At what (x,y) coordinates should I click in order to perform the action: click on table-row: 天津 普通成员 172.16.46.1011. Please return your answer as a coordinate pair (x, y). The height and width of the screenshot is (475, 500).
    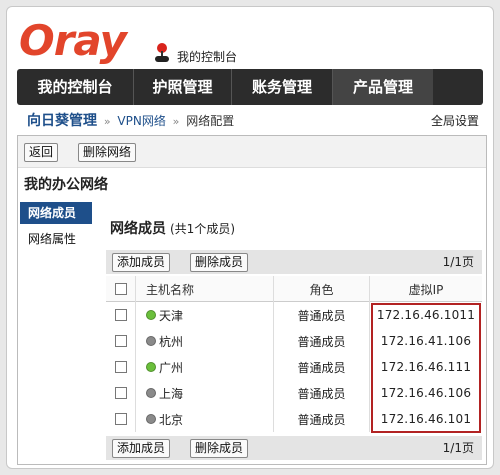
    Looking at the image, I should click on (294, 315).